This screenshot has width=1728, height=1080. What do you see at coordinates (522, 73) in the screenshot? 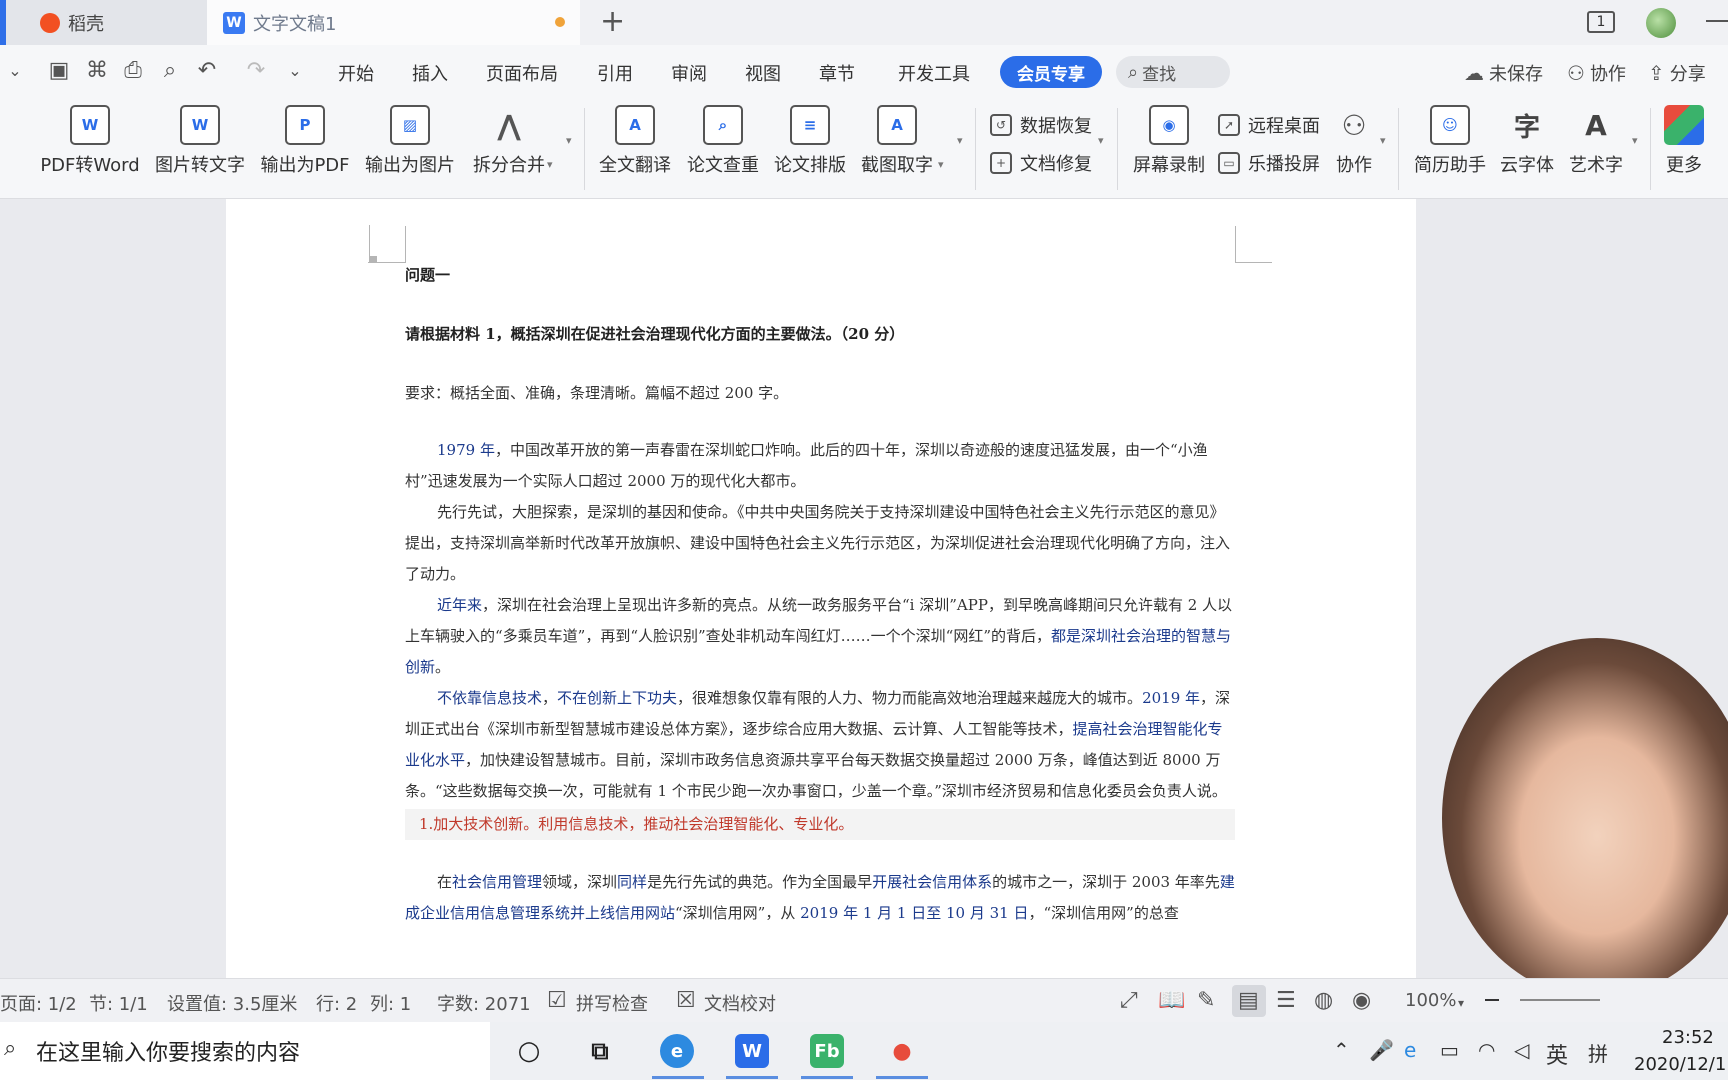
I see `menu-page-layout: 页面布局` at bounding box center [522, 73].